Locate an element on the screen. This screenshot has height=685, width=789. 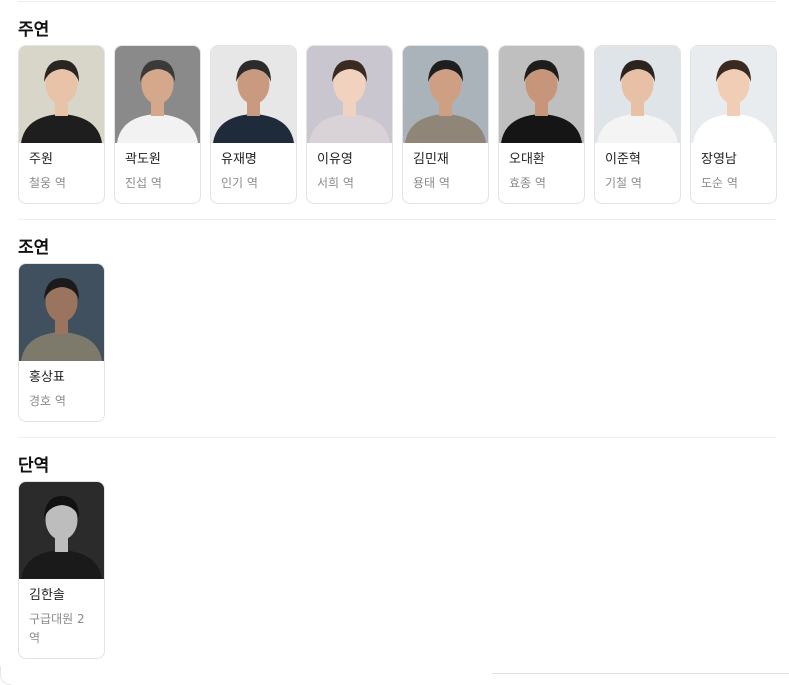
cast-info: 유재명 인기 역 is located at coordinates (253, 173).